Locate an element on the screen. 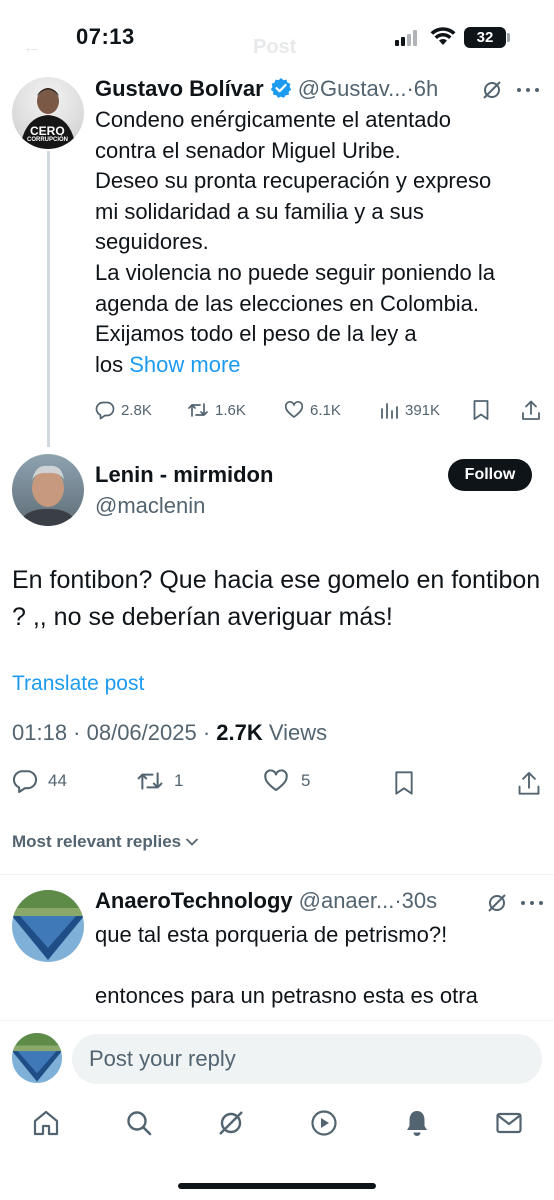 The width and height of the screenshot is (554, 1200). chevron-down-icon is located at coordinates (192, 842).